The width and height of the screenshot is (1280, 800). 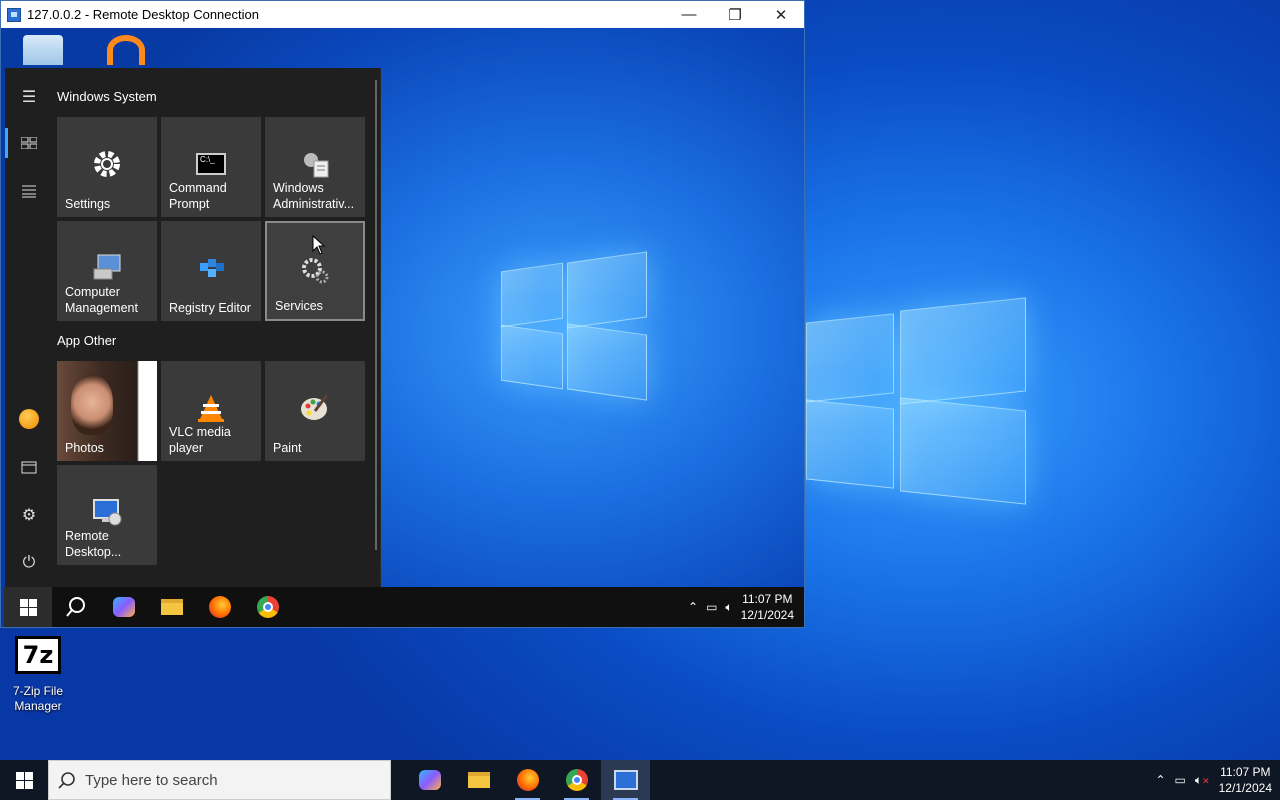 What do you see at coordinates (29, 191) in the screenshot?
I see `list-icon` at bounding box center [29, 191].